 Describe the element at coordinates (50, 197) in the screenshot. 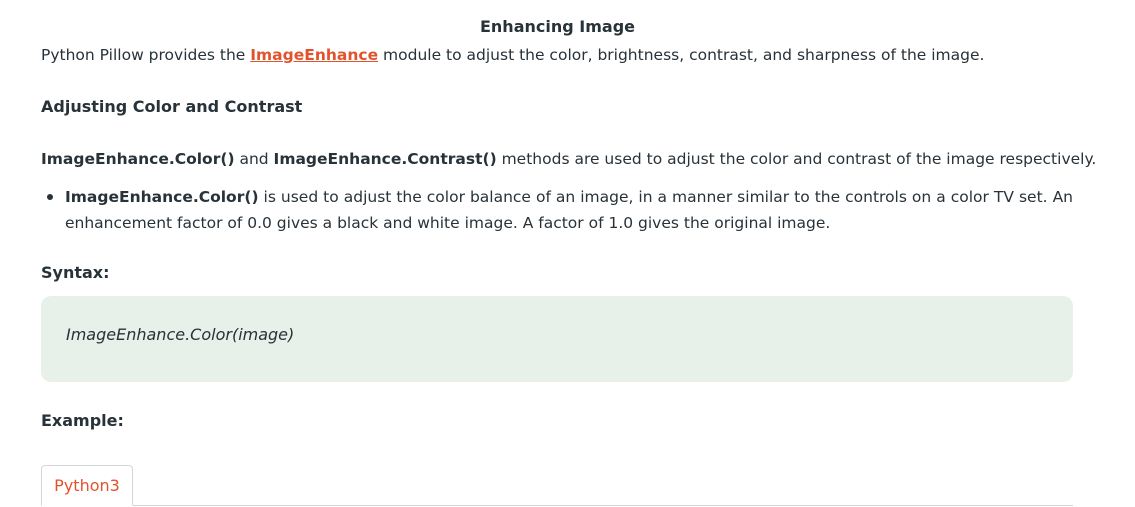

I see `bullet-dot-icon` at that location.